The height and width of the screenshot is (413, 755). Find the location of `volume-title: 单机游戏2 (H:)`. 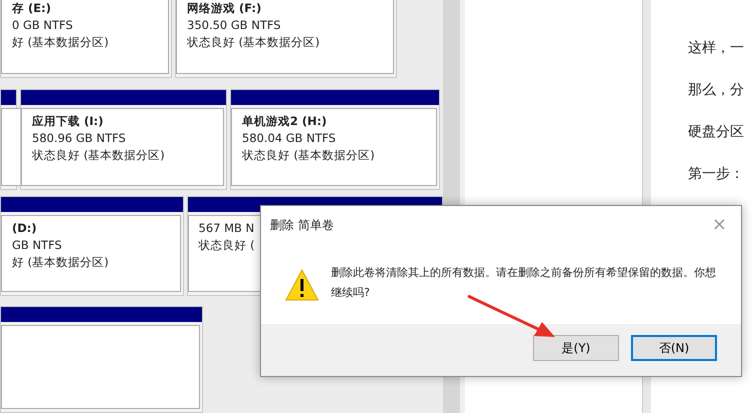

volume-title: 单机游戏2 (H:) is located at coordinates (284, 121).